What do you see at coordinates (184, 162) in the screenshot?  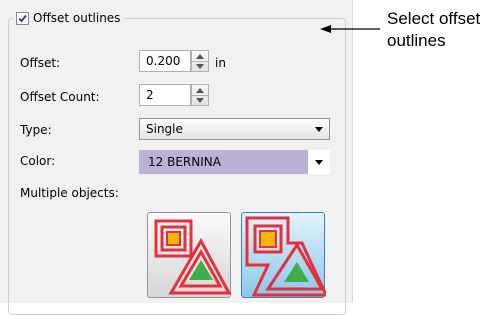 I see `color-value: 12 BERNINA` at bounding box center [184, 162].